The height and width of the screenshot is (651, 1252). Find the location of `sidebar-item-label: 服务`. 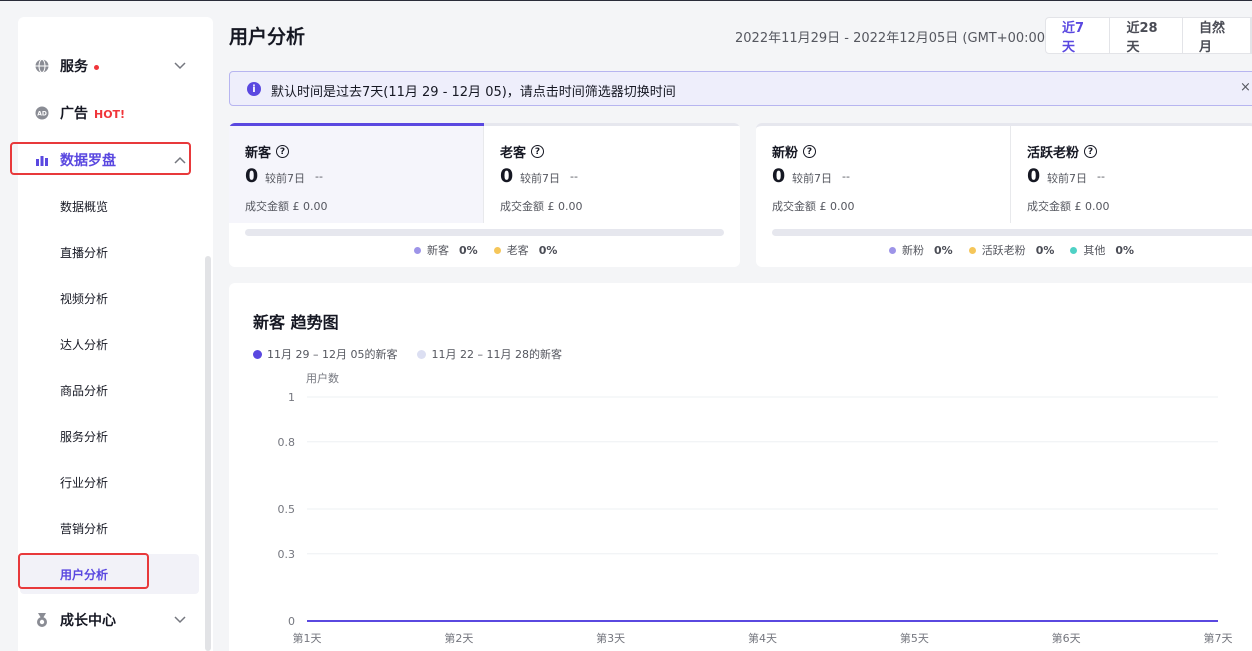

sidebar-item-label: 服务 is located at coordinates (79, 66).